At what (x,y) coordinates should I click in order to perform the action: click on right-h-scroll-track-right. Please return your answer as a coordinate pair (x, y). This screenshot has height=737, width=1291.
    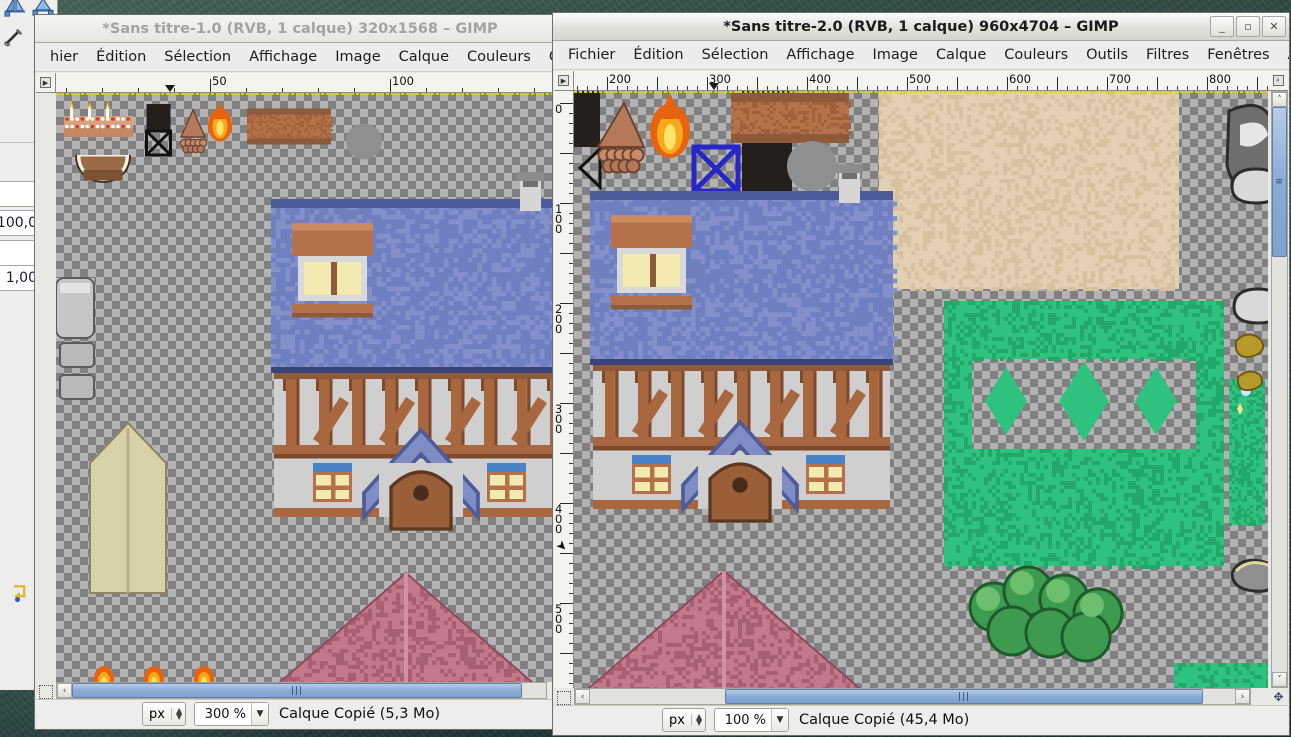
    Looking at the image, I should click on (1219, 696).